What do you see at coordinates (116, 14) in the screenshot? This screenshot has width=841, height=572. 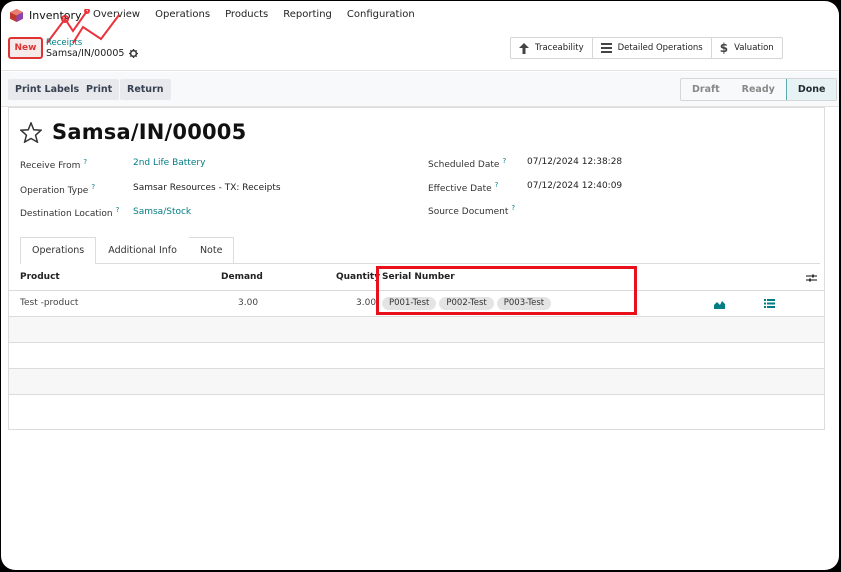 I see `menu-overview: Overview` at bounding box center [116, 14].